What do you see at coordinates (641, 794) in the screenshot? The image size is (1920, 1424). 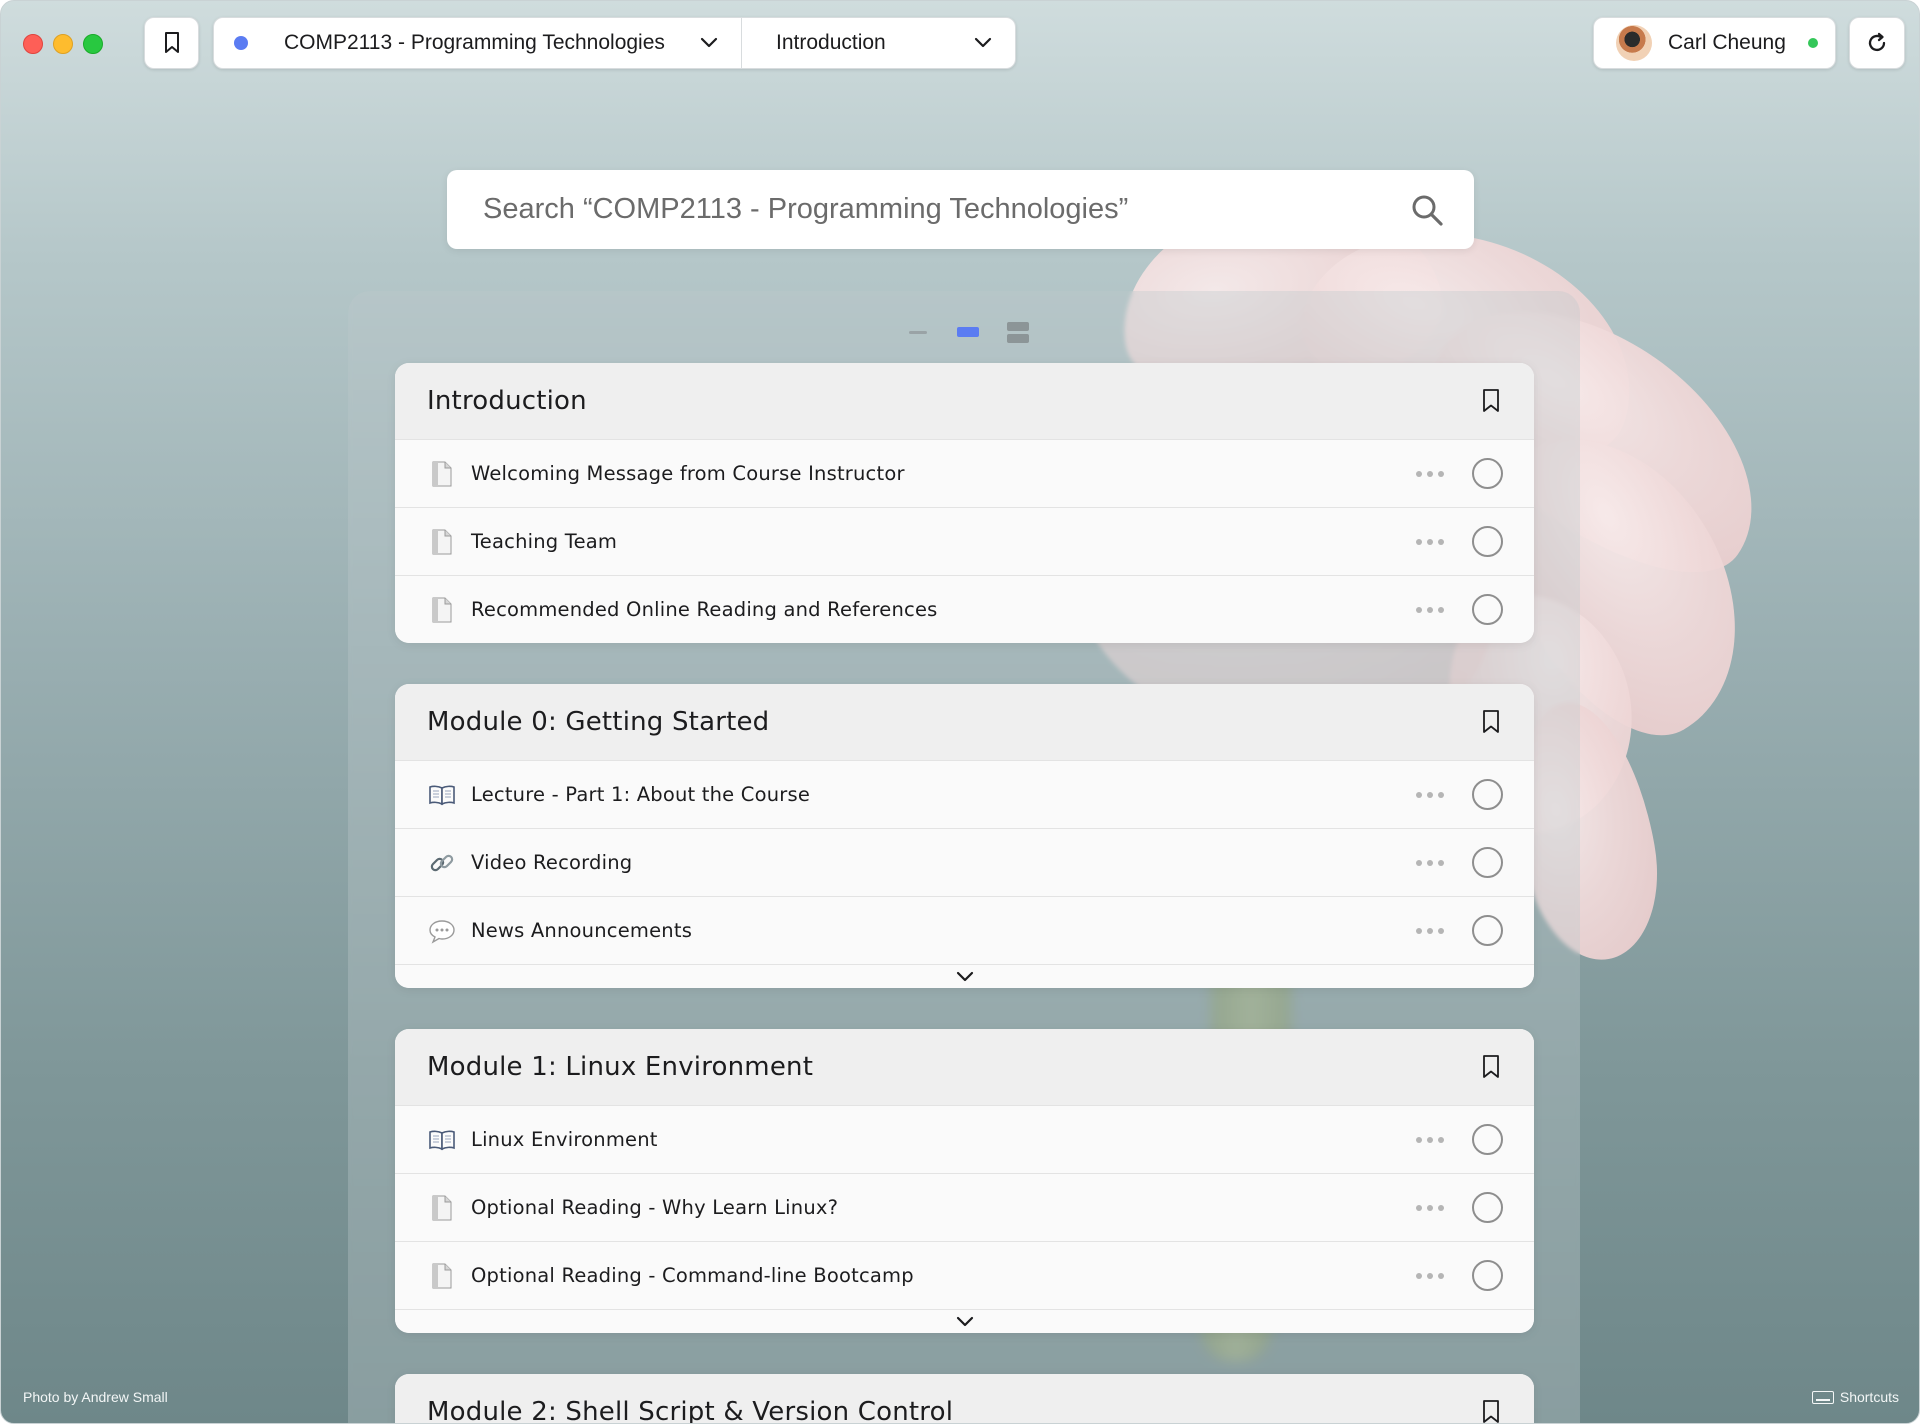 I see `item-label: Lecture - Part 1: About the Course` at bounding box center [641, 794].